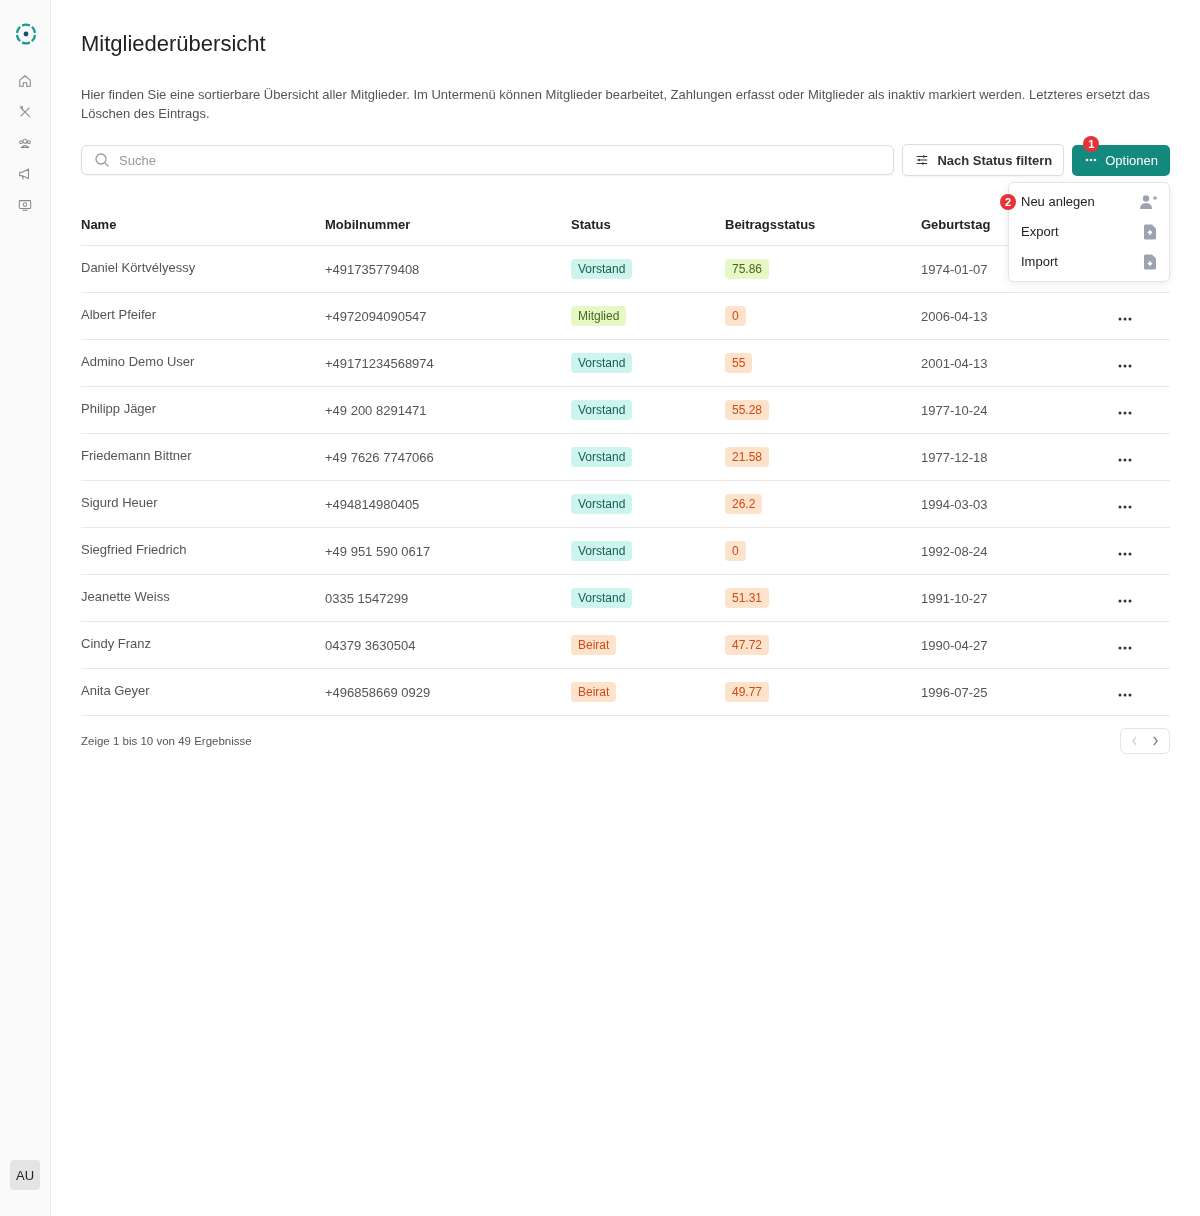 This screenshot has width=1200, height=1216. What do you see at coordinates (1091, 143) in the screenshot?
I see `step-marker: 1` at bounding box center [1091, 143].